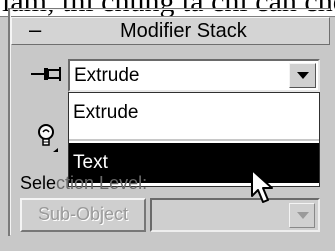  I want to click on lightbulb-icon, so click(47, 140).